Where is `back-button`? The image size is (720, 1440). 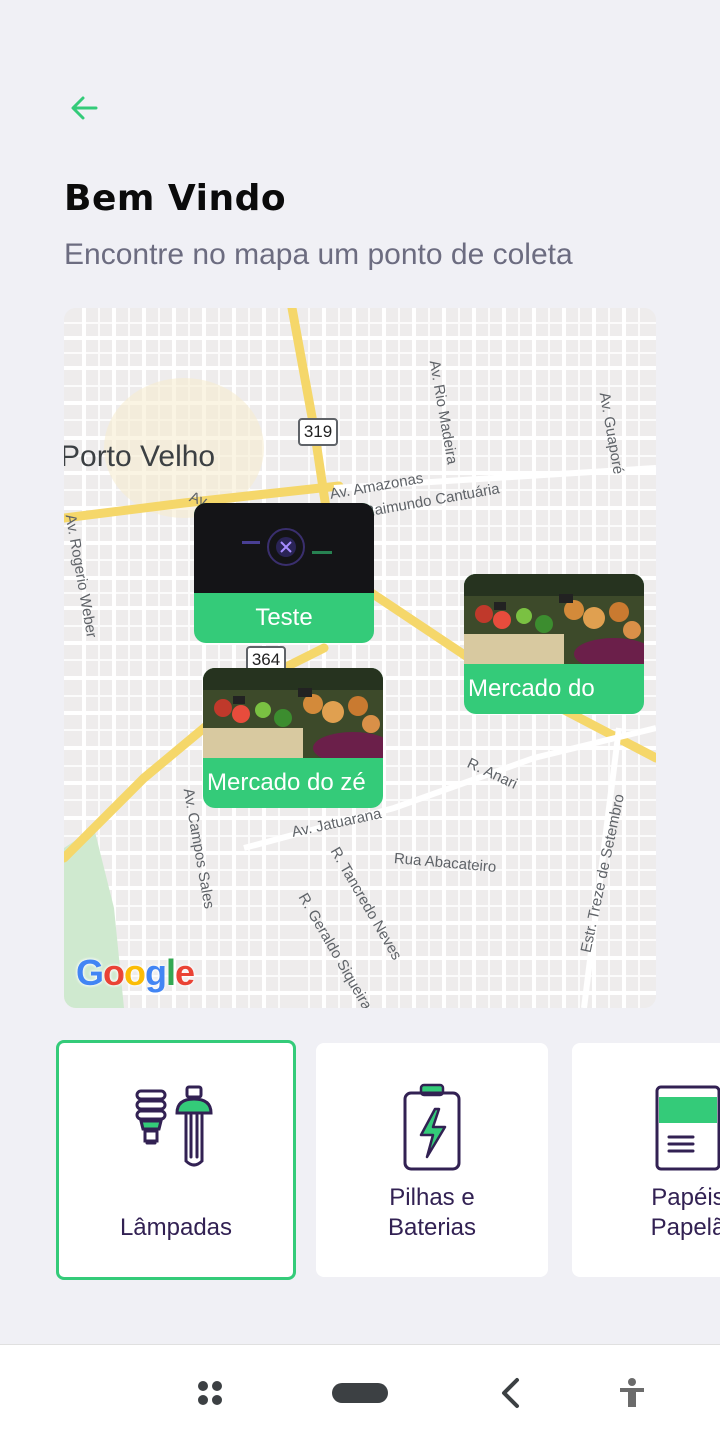 back-button is located at coordinates (84, 108).